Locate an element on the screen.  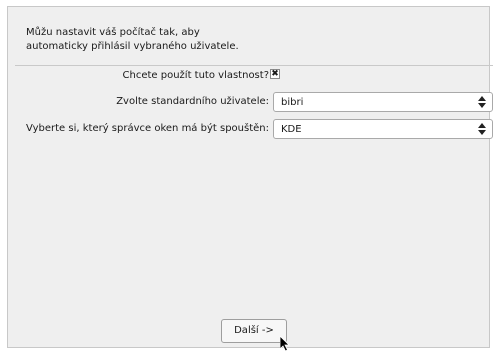
next-button: Další -> is located at coordinates (254, 331).